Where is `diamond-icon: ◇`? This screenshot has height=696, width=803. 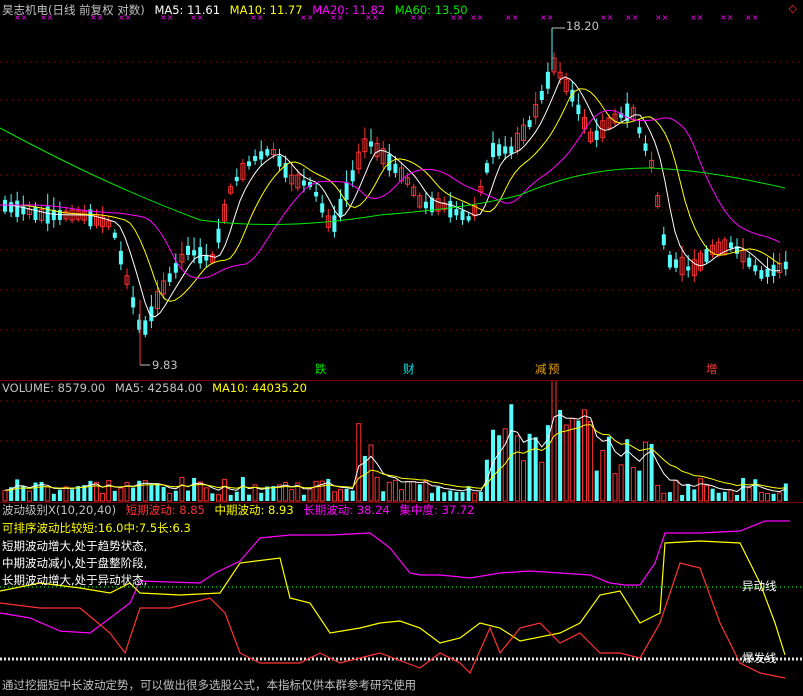
diamond-icon: ◇ is located at coordinates (793, 8).